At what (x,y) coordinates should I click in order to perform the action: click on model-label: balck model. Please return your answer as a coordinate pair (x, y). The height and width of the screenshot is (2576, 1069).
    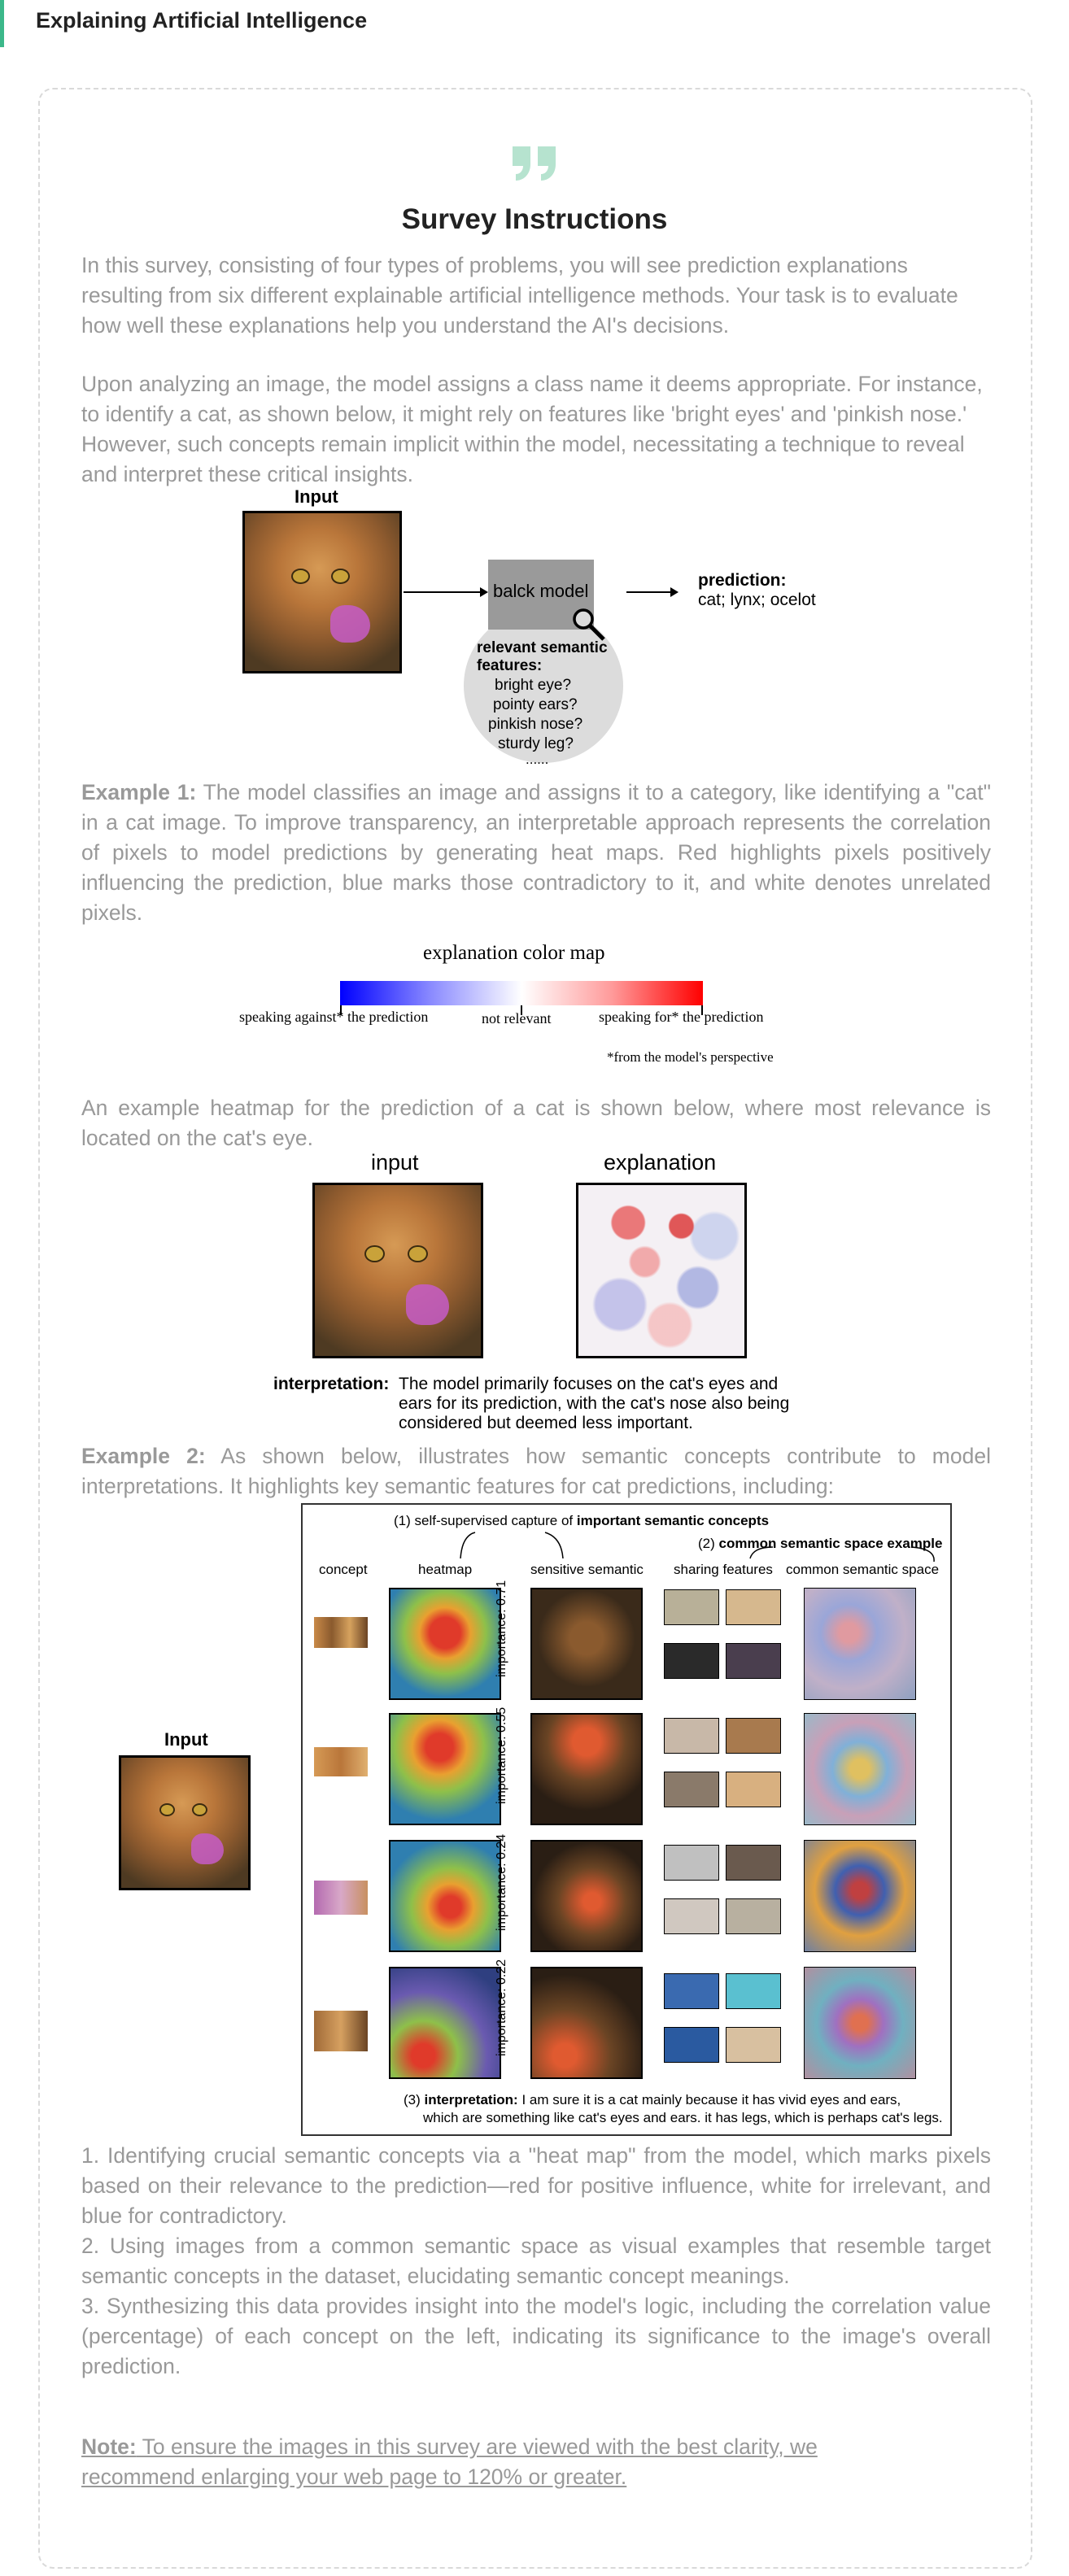
    Looking at the image, I should click on (541, 591).